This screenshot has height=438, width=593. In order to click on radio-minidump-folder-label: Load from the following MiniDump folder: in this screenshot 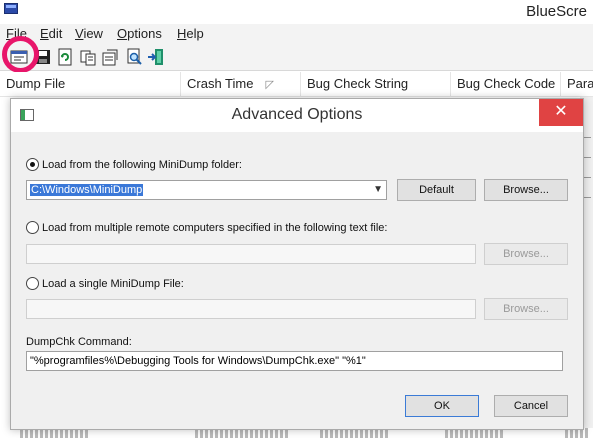, I will do `click(142, 164)`.